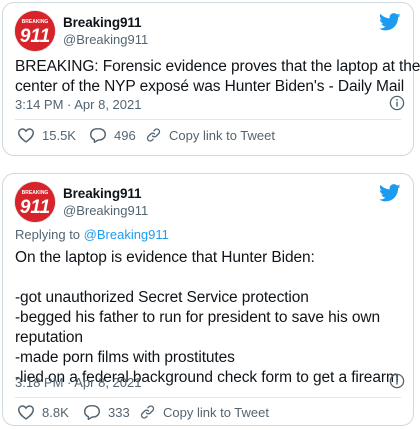 Image resolution: width=420 pixels, height=430 pixels. I want to click on replying-to: Replying to @Breaking911, so click(92, 234).